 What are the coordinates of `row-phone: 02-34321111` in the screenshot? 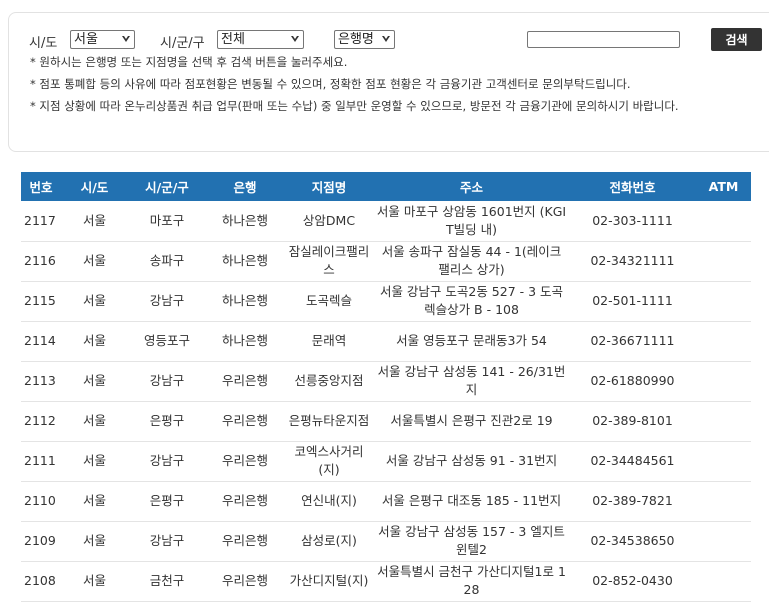 It's located at (632, 261).